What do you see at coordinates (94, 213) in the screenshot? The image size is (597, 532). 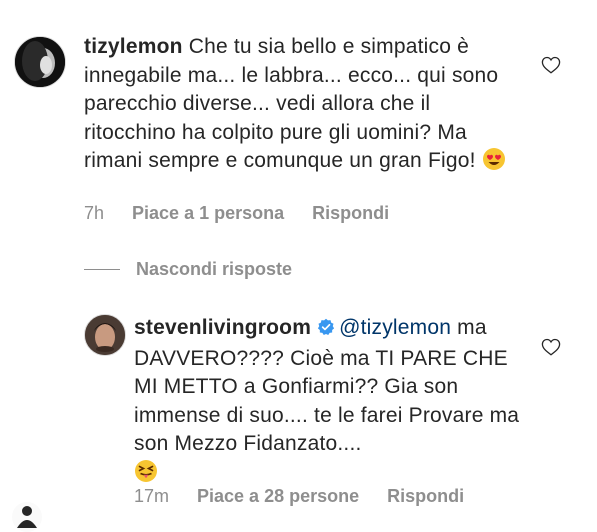 I see `comment-time: 7h` at bounding box center [94, 213].